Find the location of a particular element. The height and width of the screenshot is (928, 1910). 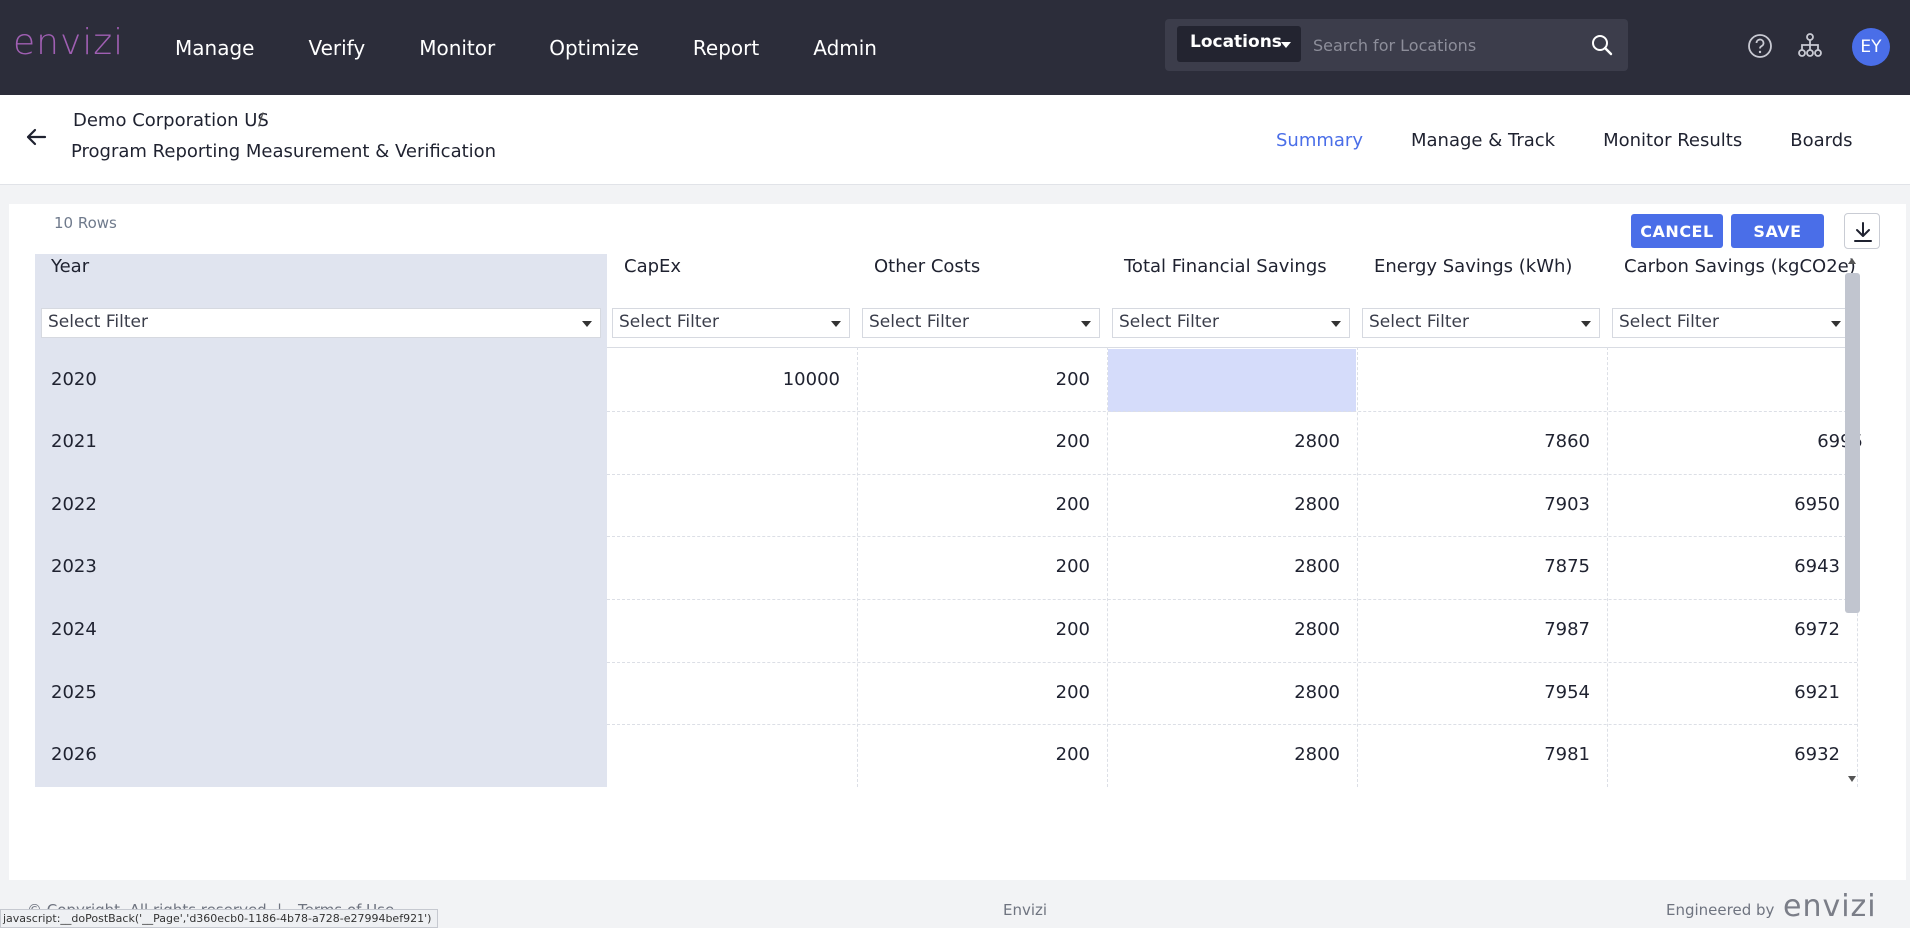

nav-verify: Verify is located at coordinates (336, 48).